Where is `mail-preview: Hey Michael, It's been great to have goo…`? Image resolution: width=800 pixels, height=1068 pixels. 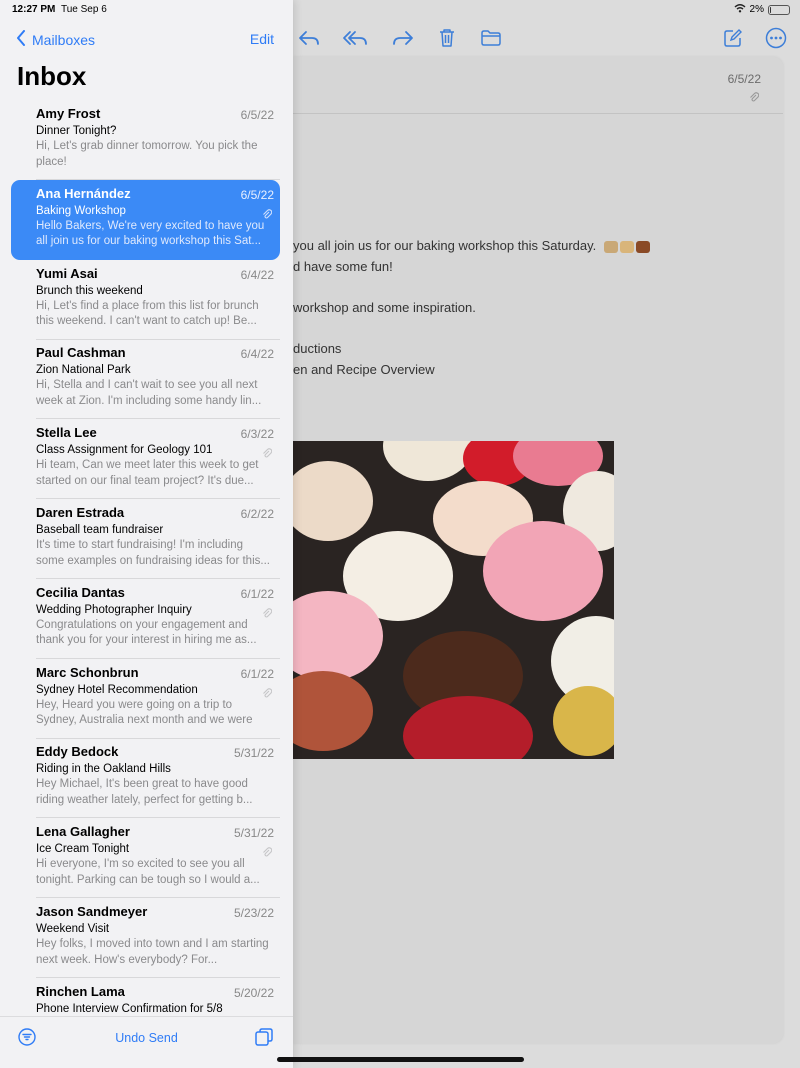 mail-preview: Hey Michael, It's been great to have goo… is located at coordinates (144, 792).